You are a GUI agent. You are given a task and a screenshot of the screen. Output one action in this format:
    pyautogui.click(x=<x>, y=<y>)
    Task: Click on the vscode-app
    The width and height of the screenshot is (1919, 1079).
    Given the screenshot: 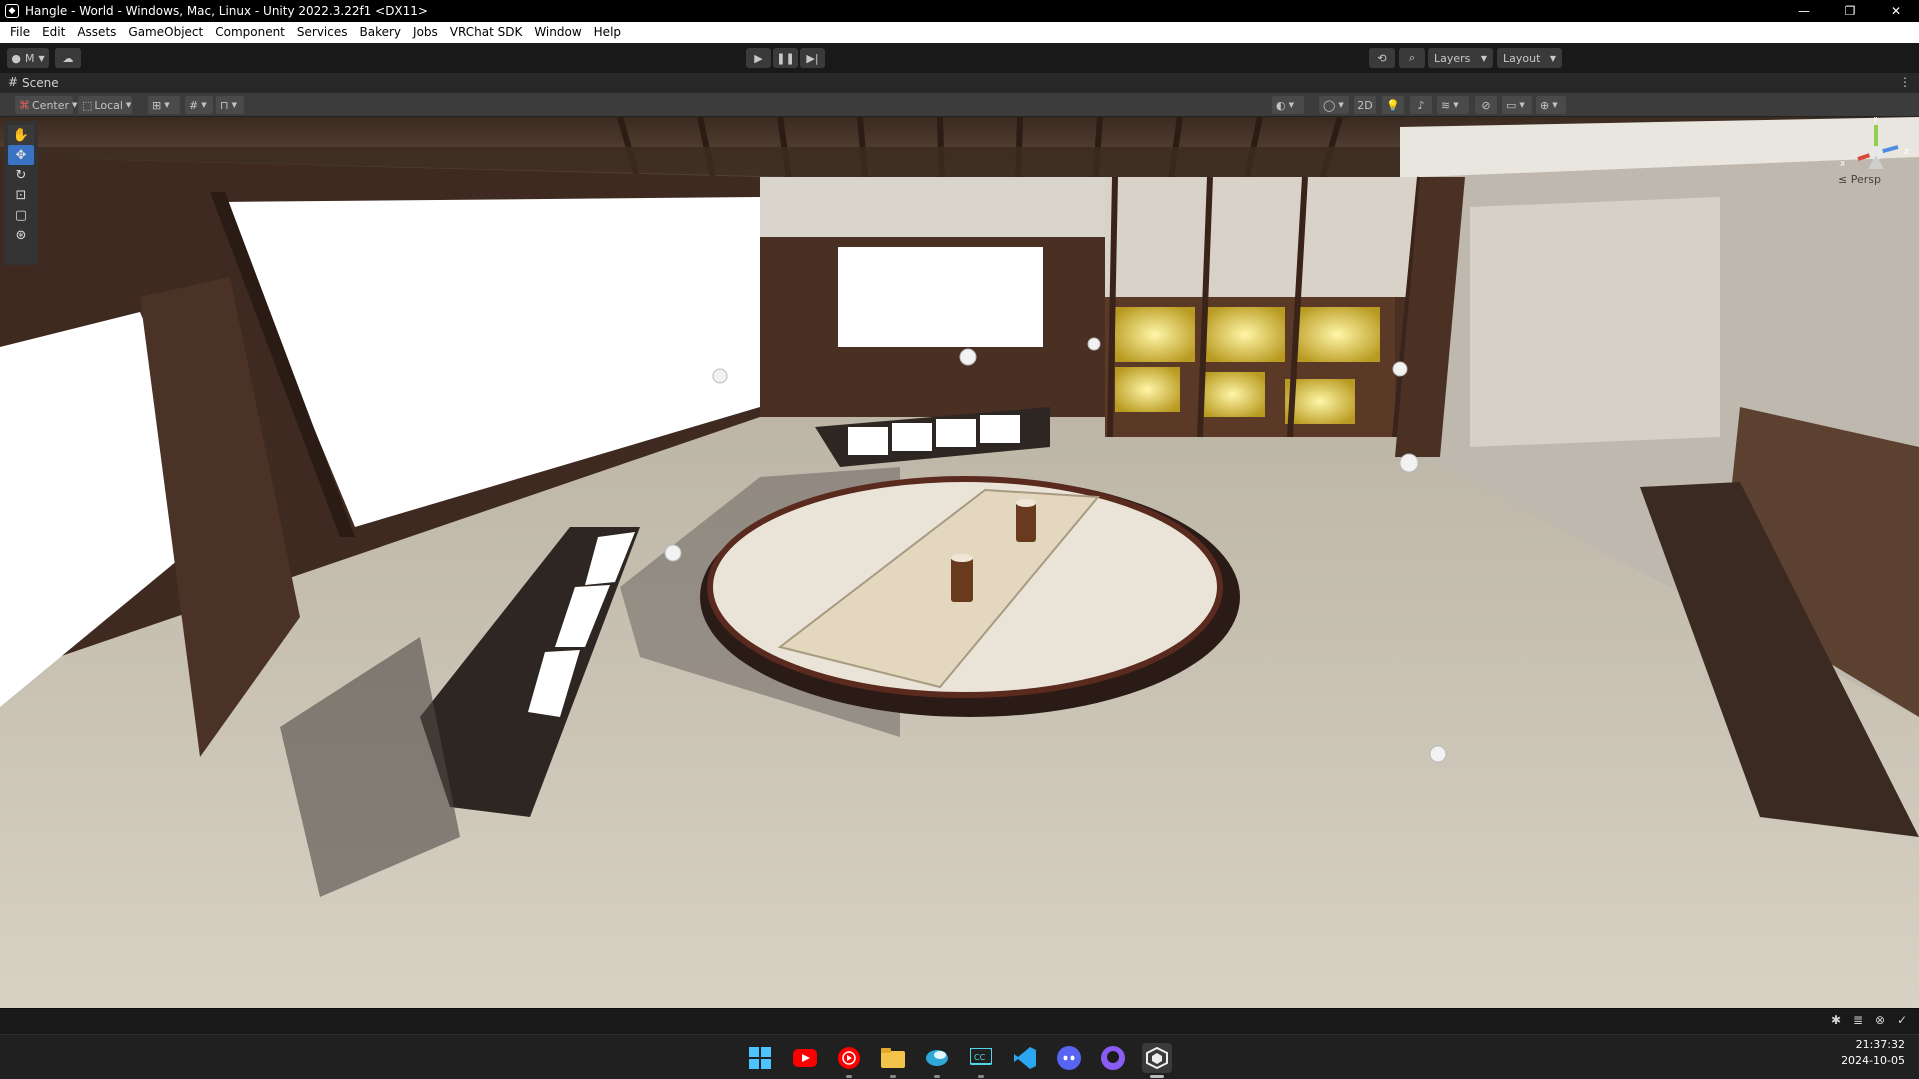 What is the action you would take?
    pyautogui.click(x=1025, y=1058)
    